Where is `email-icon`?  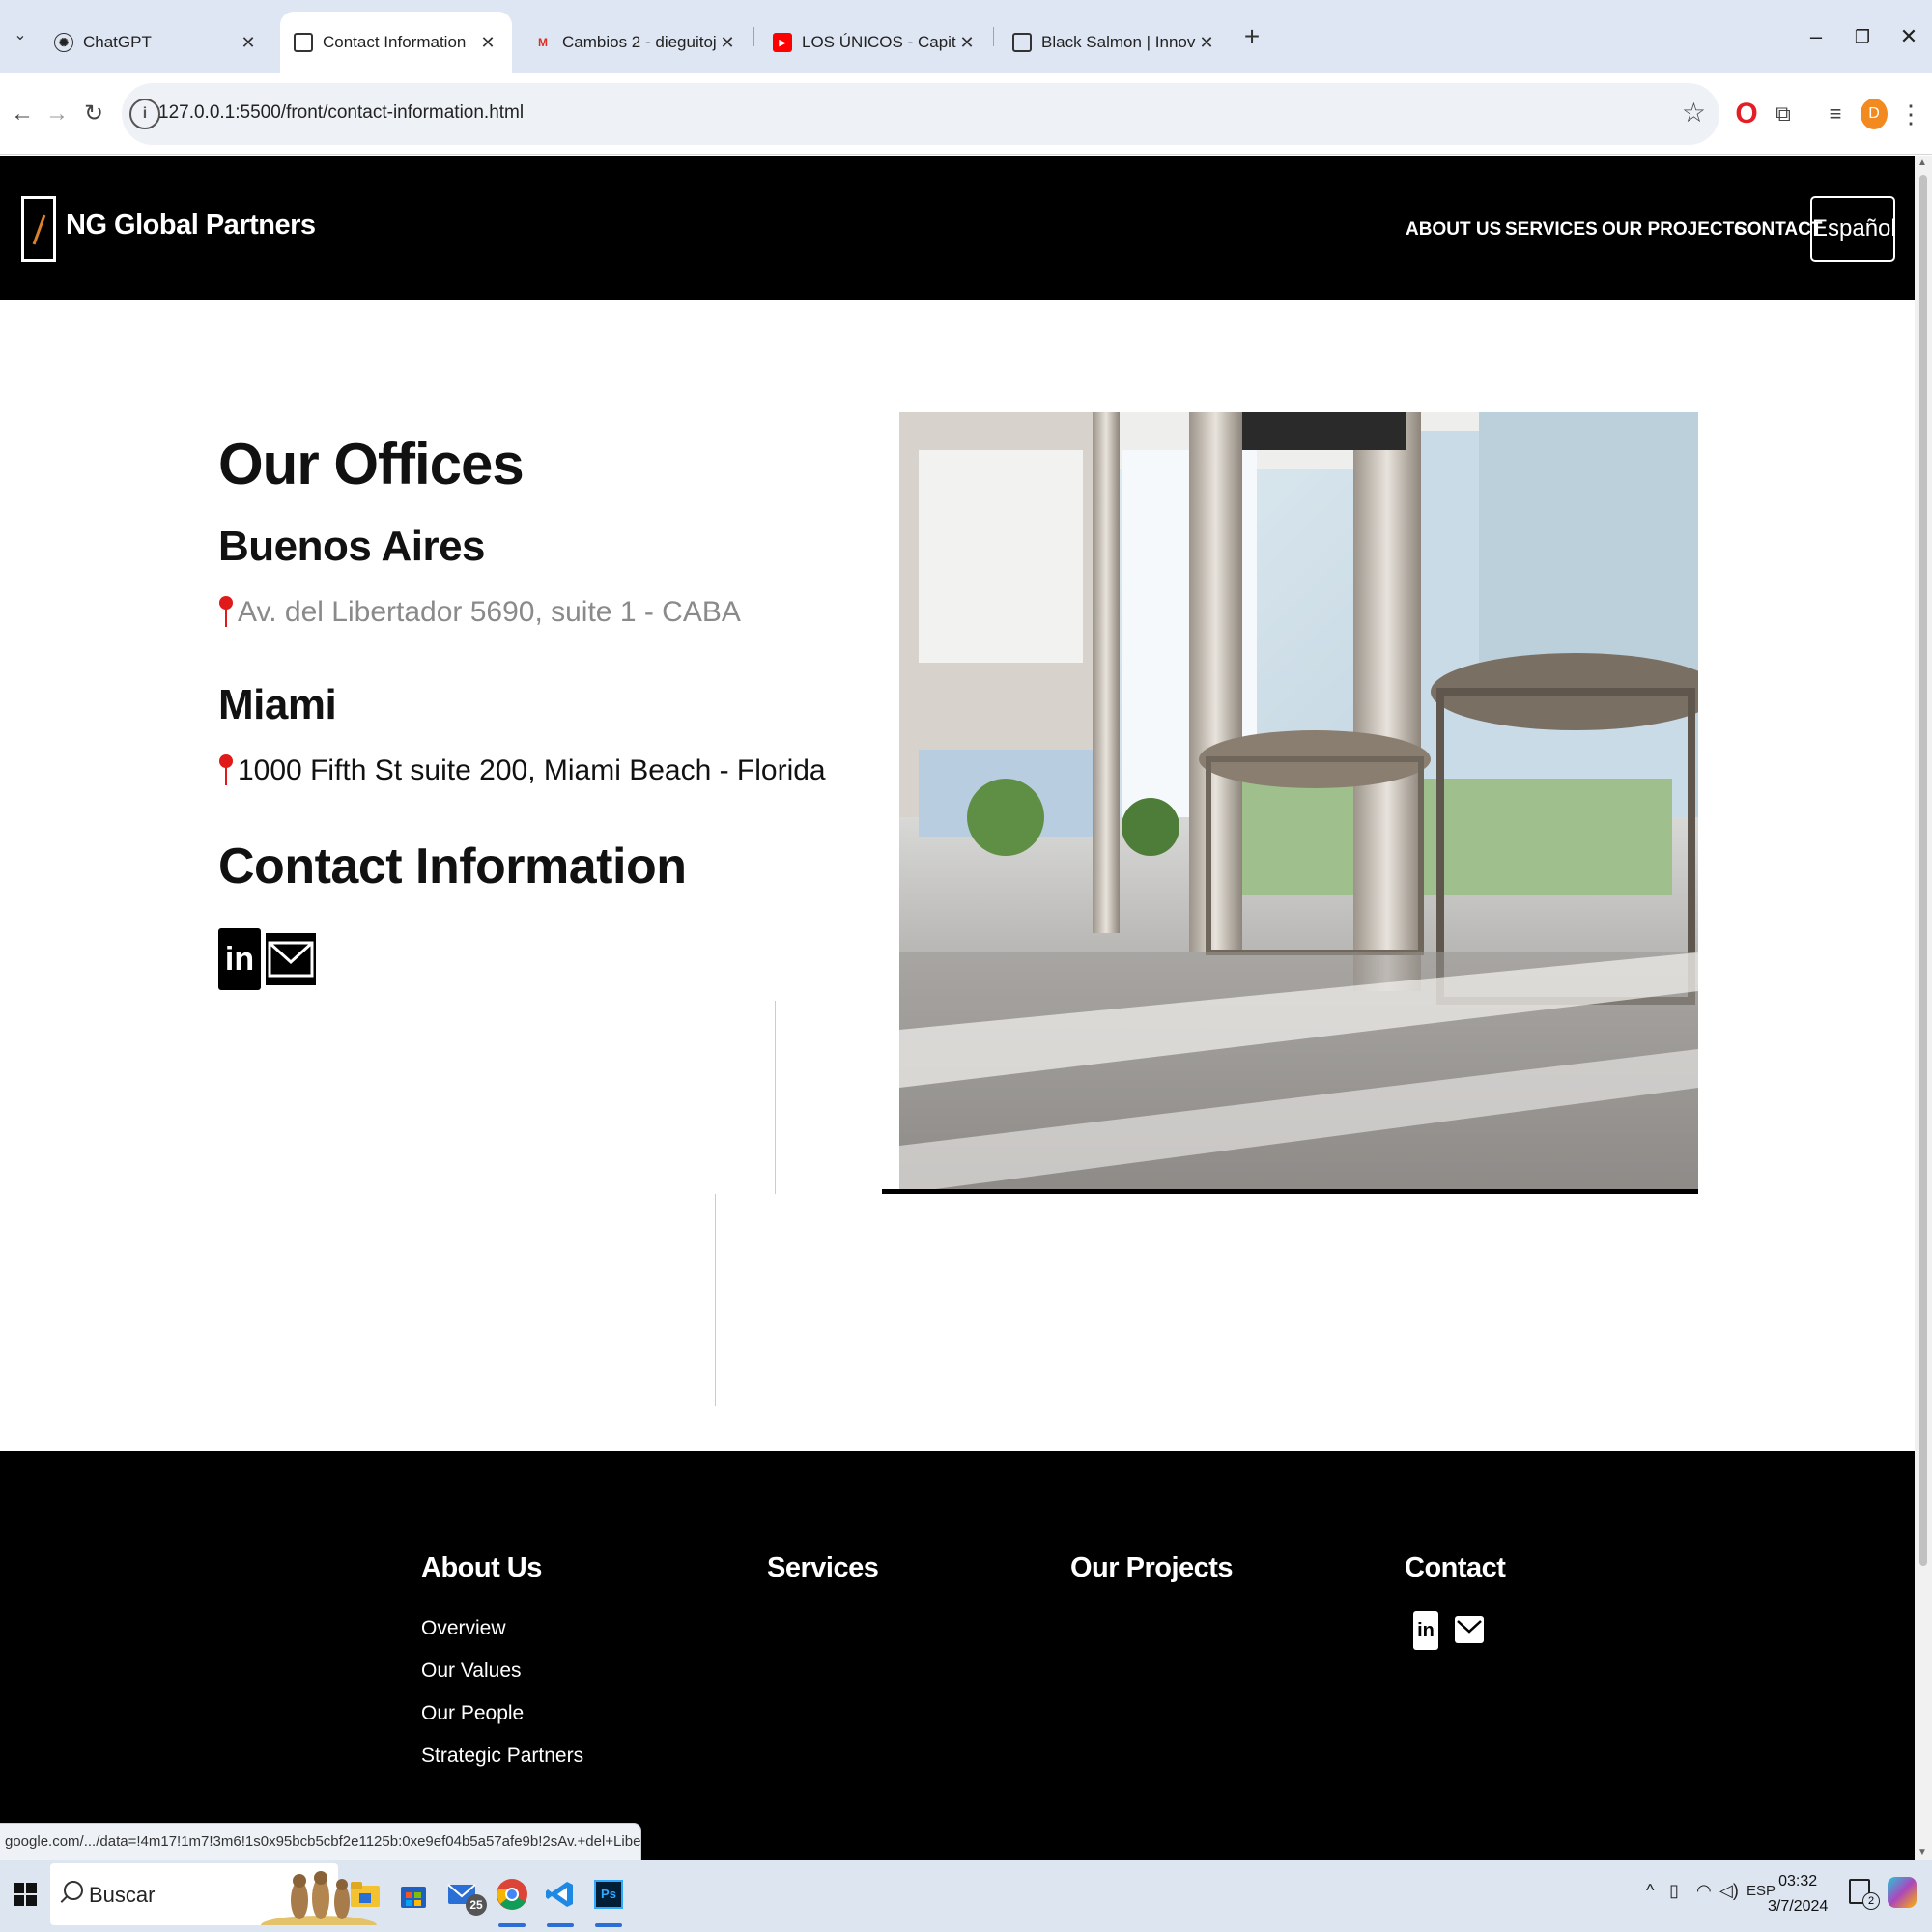
email-icon is located at coordinates (291, 959).